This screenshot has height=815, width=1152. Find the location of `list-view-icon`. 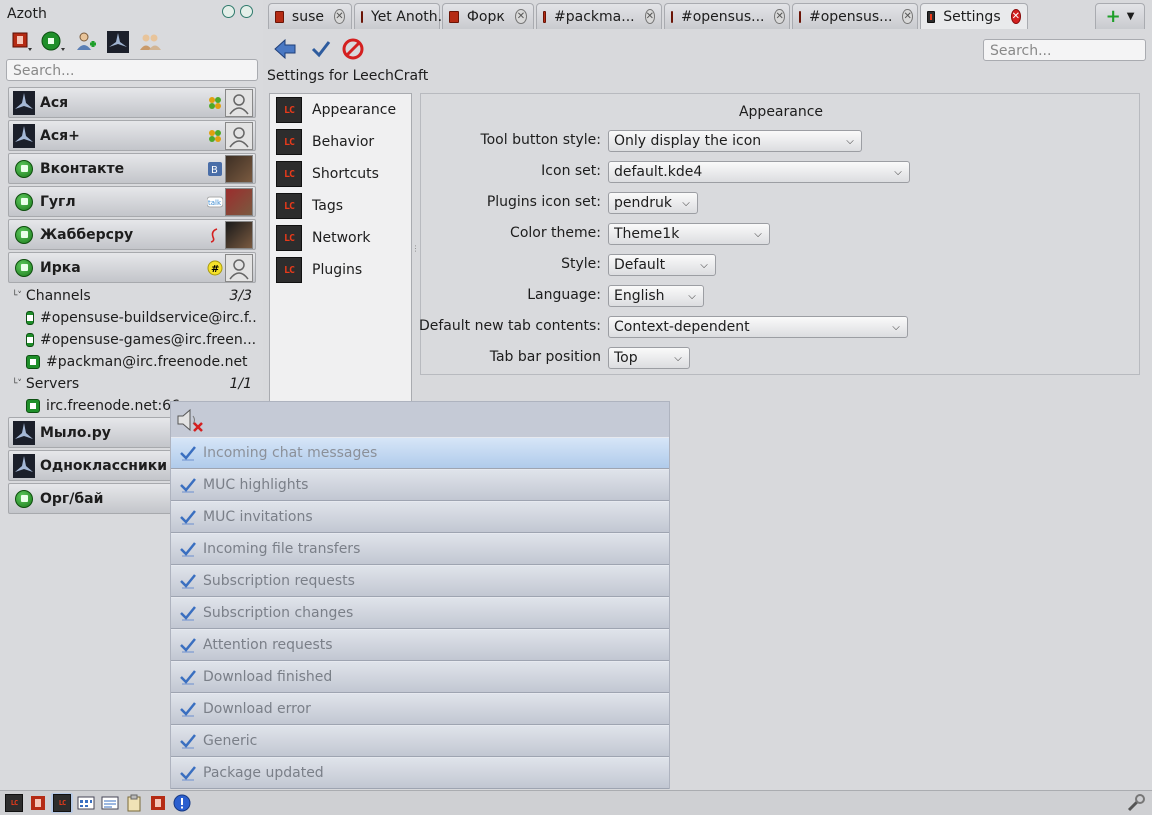

list-view-icon is located at coordinates (110, 803).